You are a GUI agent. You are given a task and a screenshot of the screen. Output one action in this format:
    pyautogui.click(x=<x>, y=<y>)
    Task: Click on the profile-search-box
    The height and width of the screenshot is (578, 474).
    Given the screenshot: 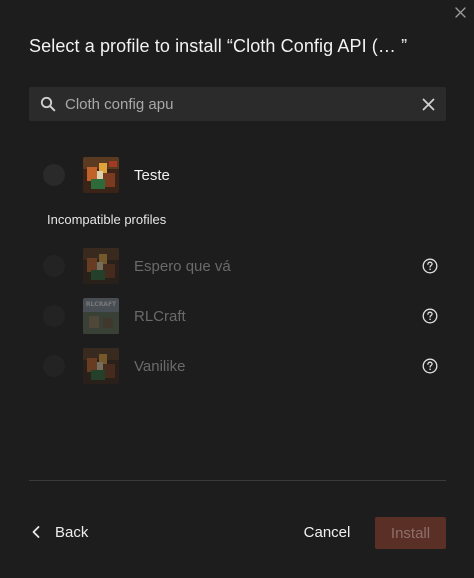 What is the action you would take?
    pyautogui.click(x=237, y=104)
    